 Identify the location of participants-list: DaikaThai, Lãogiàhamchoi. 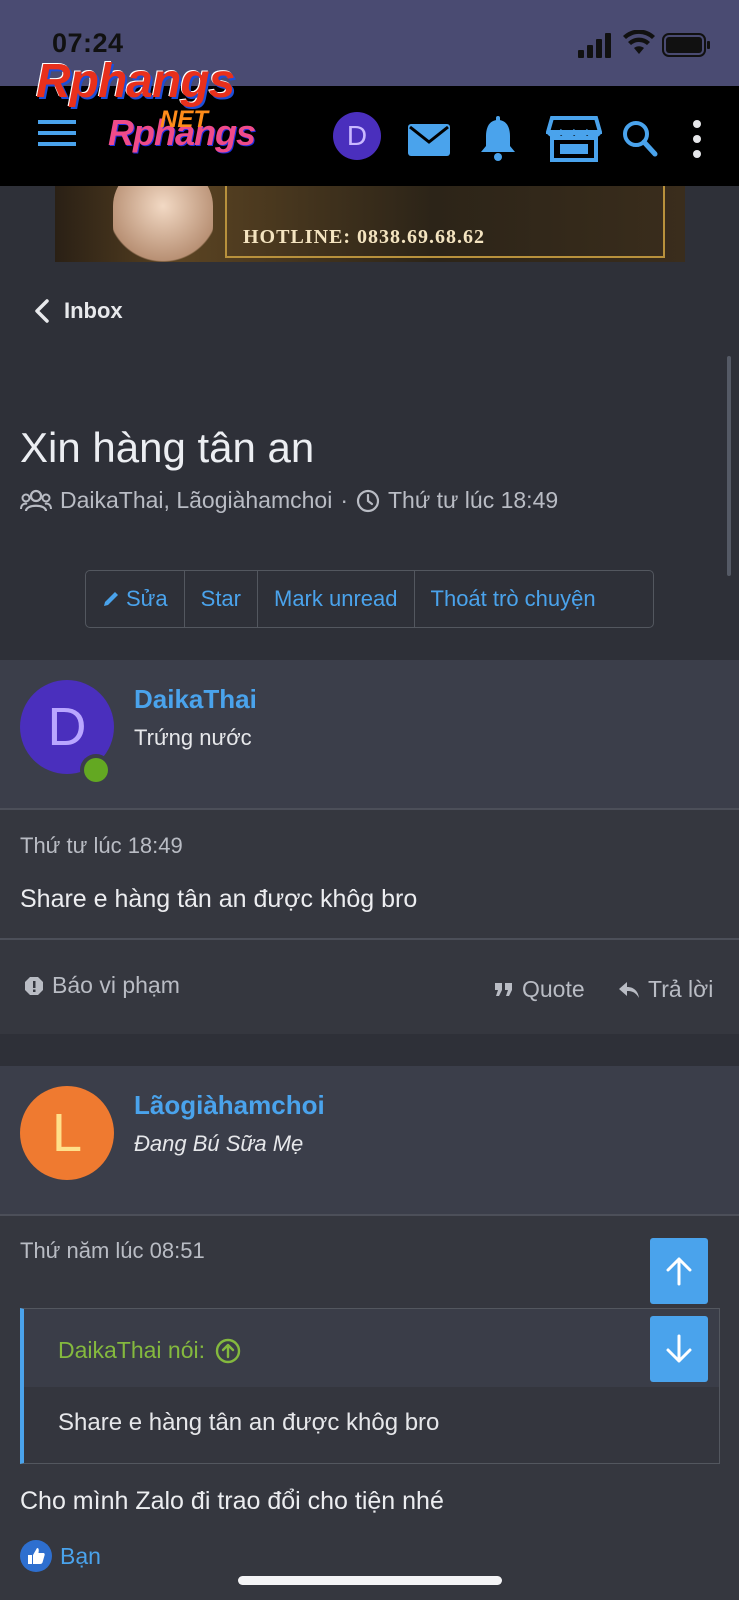
(196, 500).